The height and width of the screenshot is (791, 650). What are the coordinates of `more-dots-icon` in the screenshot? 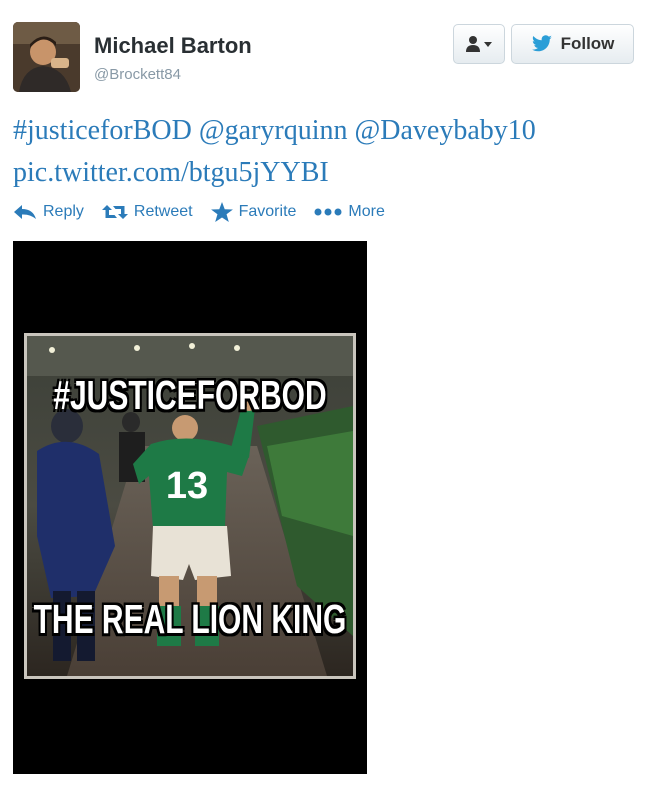 It's located at (328, 212).